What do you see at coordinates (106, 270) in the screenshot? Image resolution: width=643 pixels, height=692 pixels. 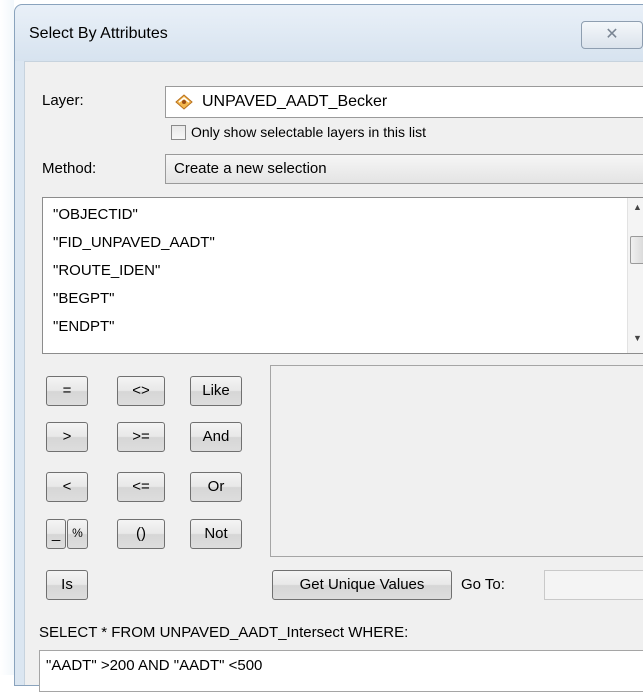 I see `list-item: "ROUTE_IDEN"` at bounding box center [106, 270].